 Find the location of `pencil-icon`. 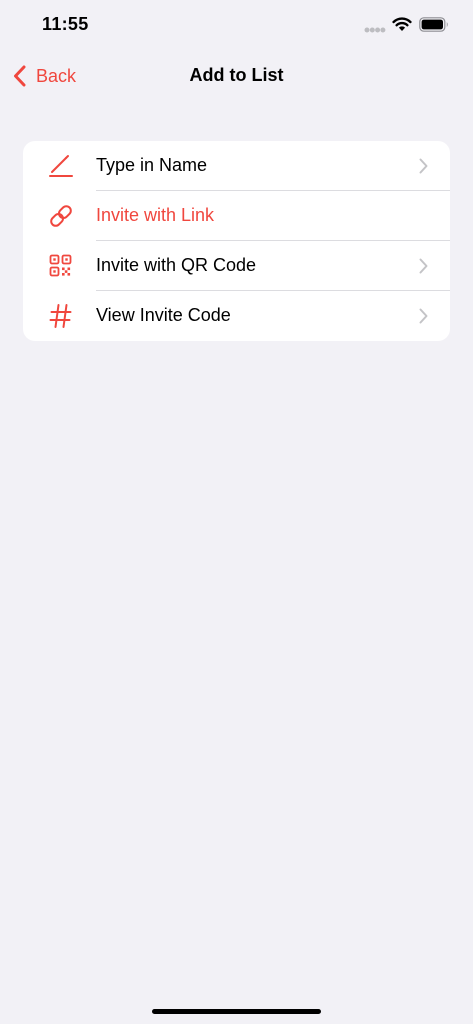

pencil-icon is located at coordinates (61, 166).